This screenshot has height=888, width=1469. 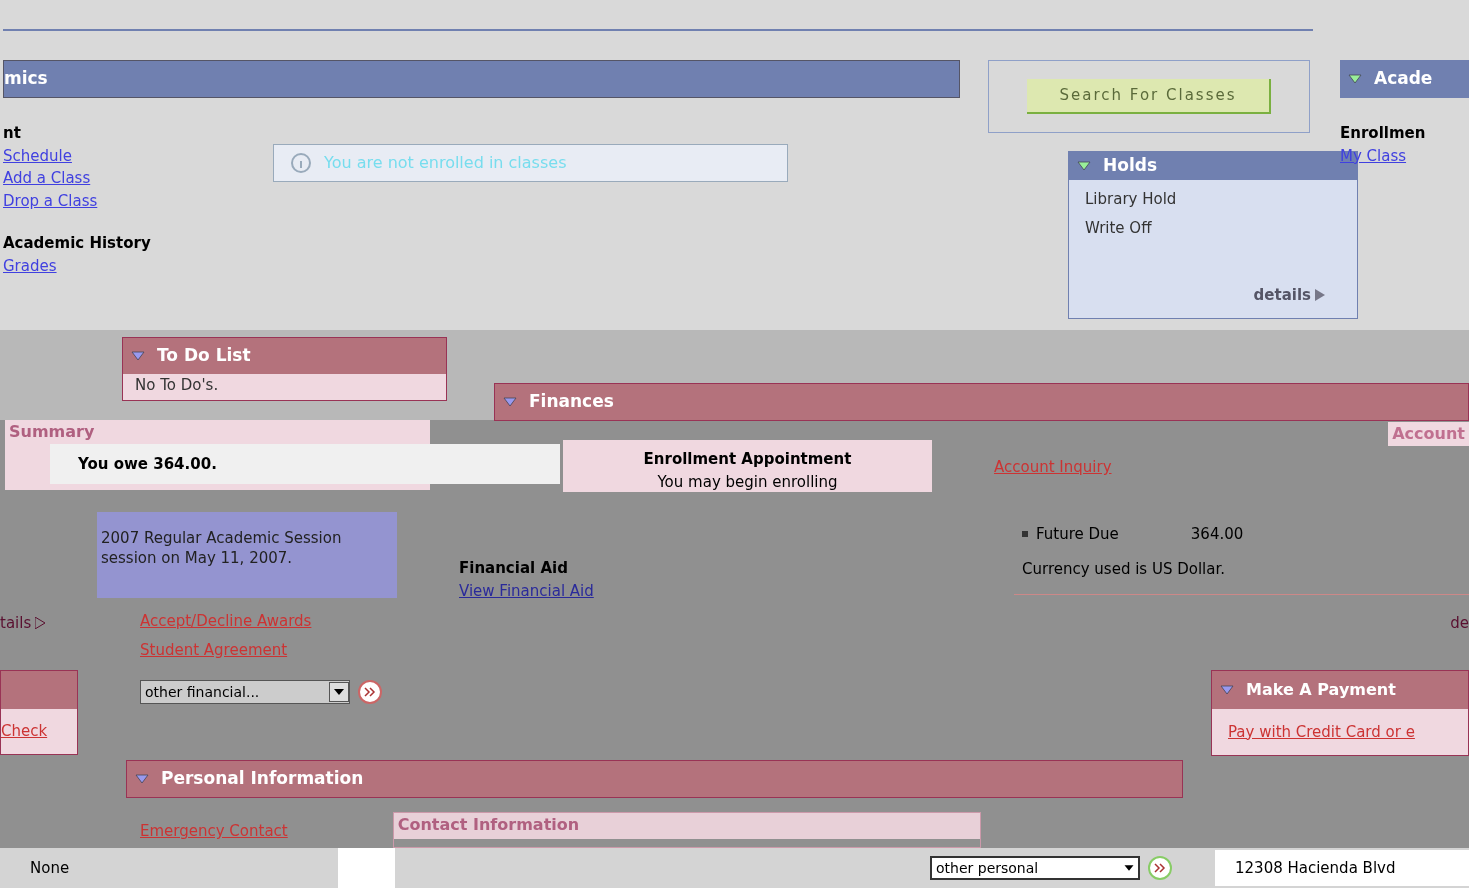 What do you see at coordinates (747, 459) in the screenshot?
I see `panel-title: Enrollment Appointment` at bounding box center [747, 459].